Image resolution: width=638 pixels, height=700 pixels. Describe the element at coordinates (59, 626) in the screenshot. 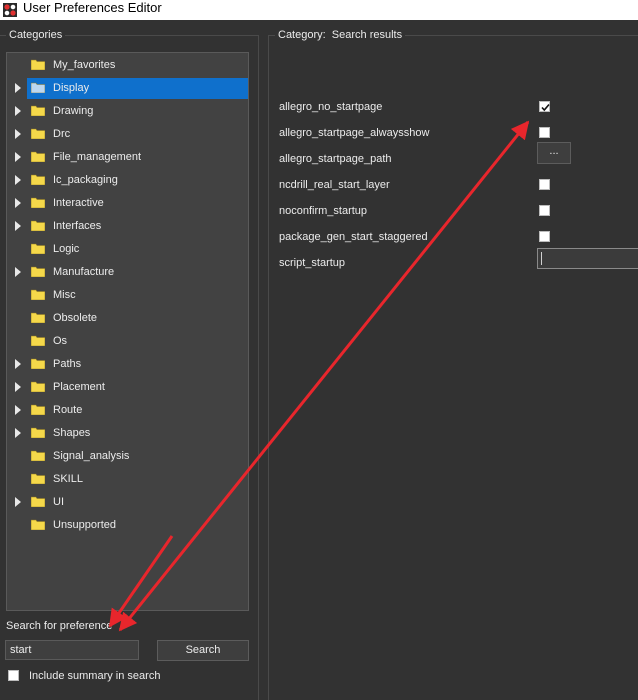

I see `search-label: Search for preference` at that location.